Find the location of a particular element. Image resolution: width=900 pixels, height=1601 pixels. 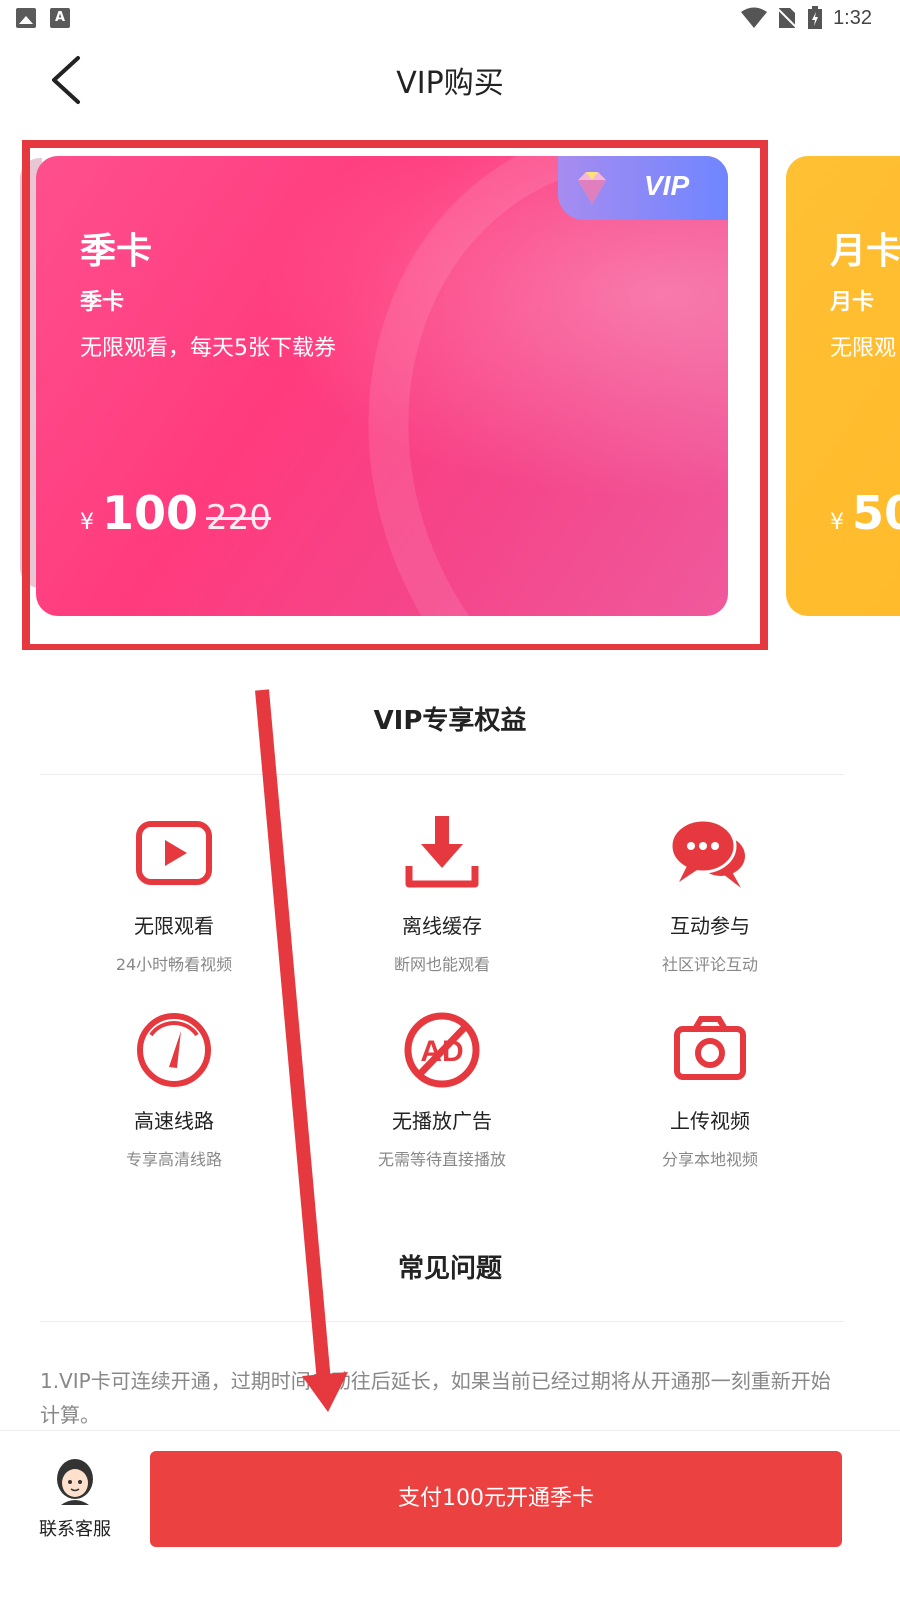

benefit-upload: 上传视频 分享本地视频 is located at coordinates (710, 1087).